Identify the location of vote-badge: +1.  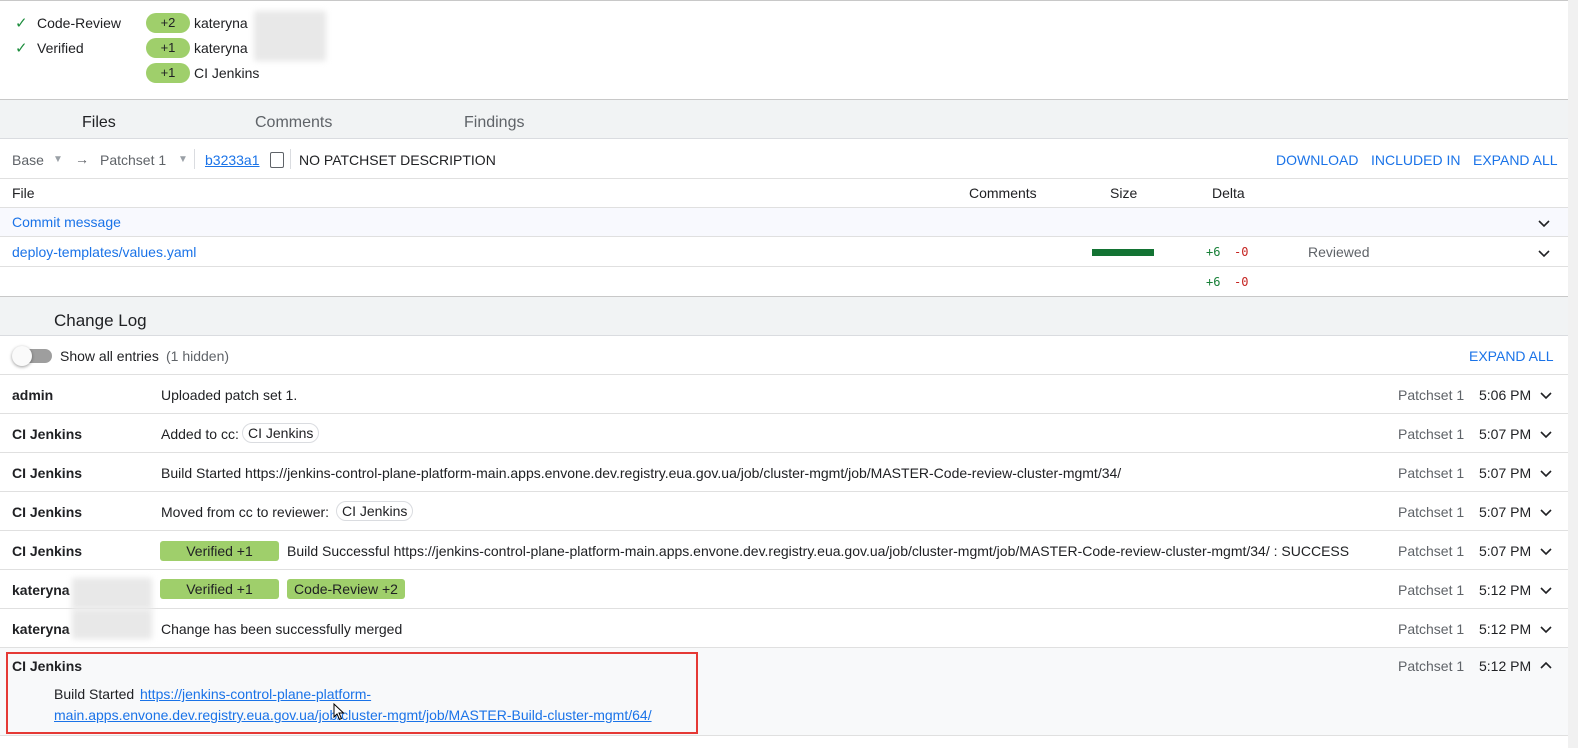
(168, 73).